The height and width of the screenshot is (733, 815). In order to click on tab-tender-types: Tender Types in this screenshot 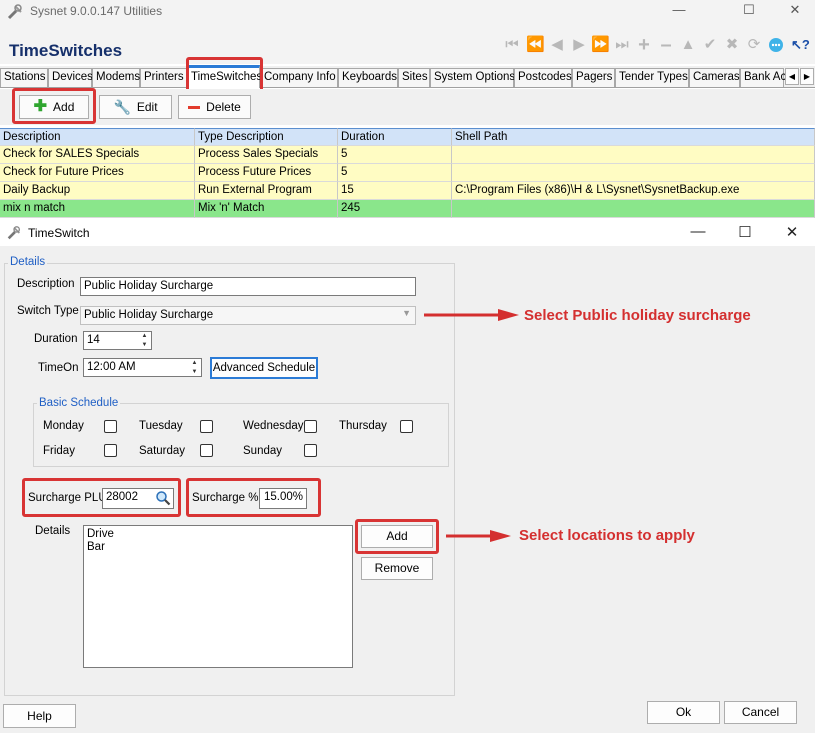, I will do `click(652, 77)`.